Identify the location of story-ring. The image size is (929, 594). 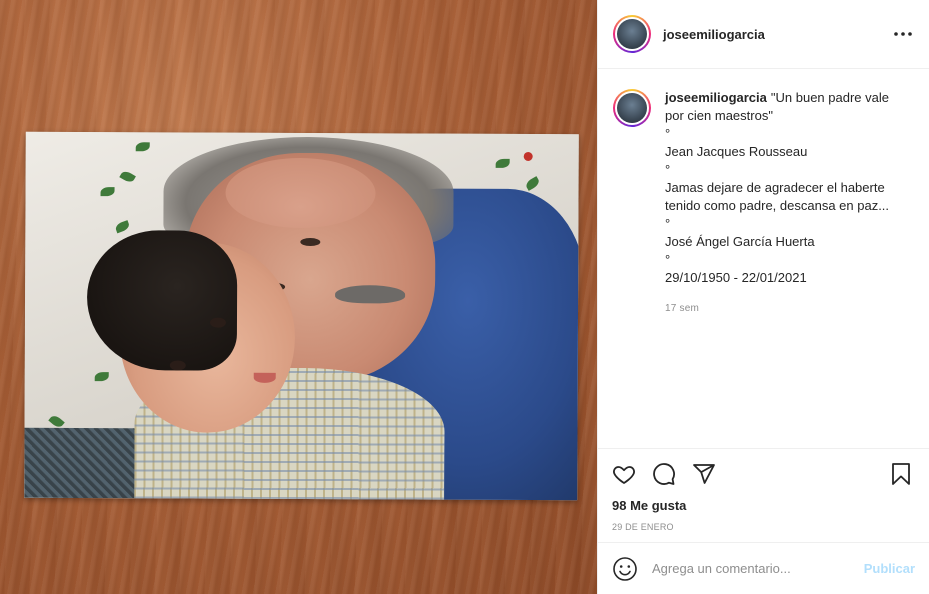
(632, 34).